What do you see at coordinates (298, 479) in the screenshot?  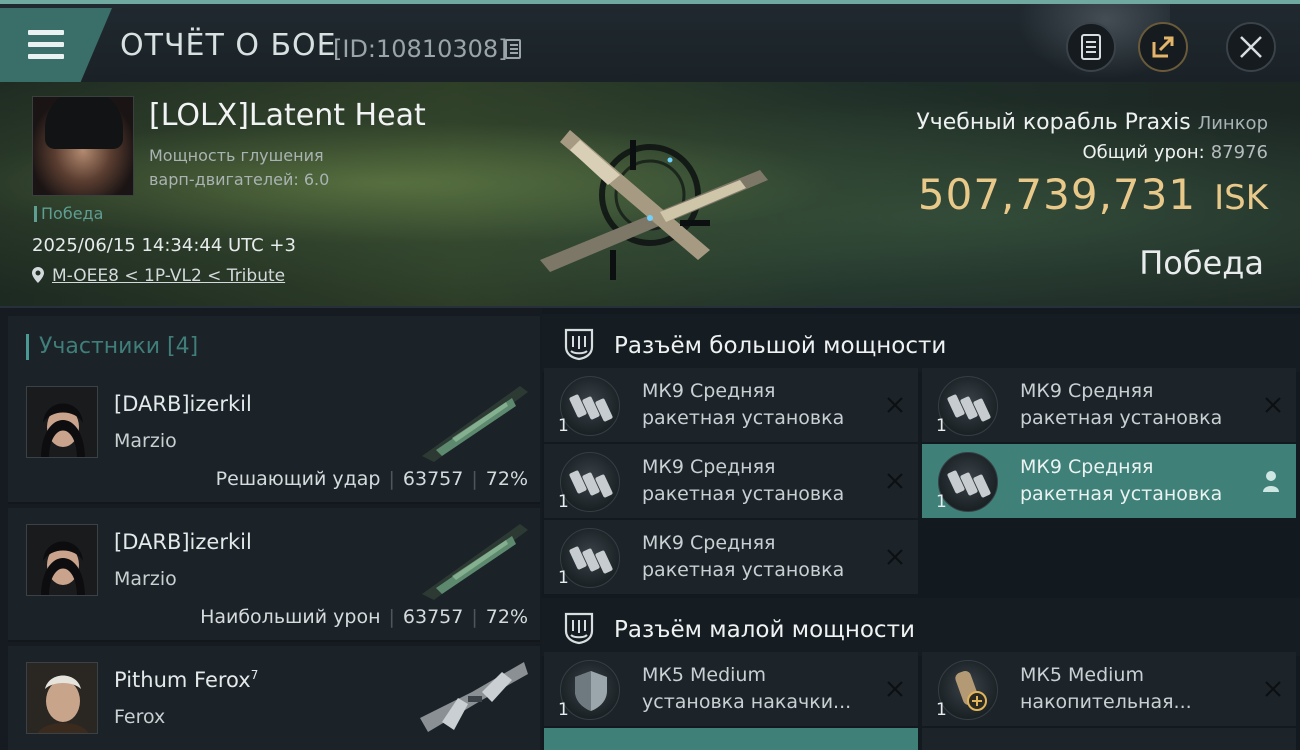 I see `participant-role: Решающий удар` at bounding box center [298, 479].